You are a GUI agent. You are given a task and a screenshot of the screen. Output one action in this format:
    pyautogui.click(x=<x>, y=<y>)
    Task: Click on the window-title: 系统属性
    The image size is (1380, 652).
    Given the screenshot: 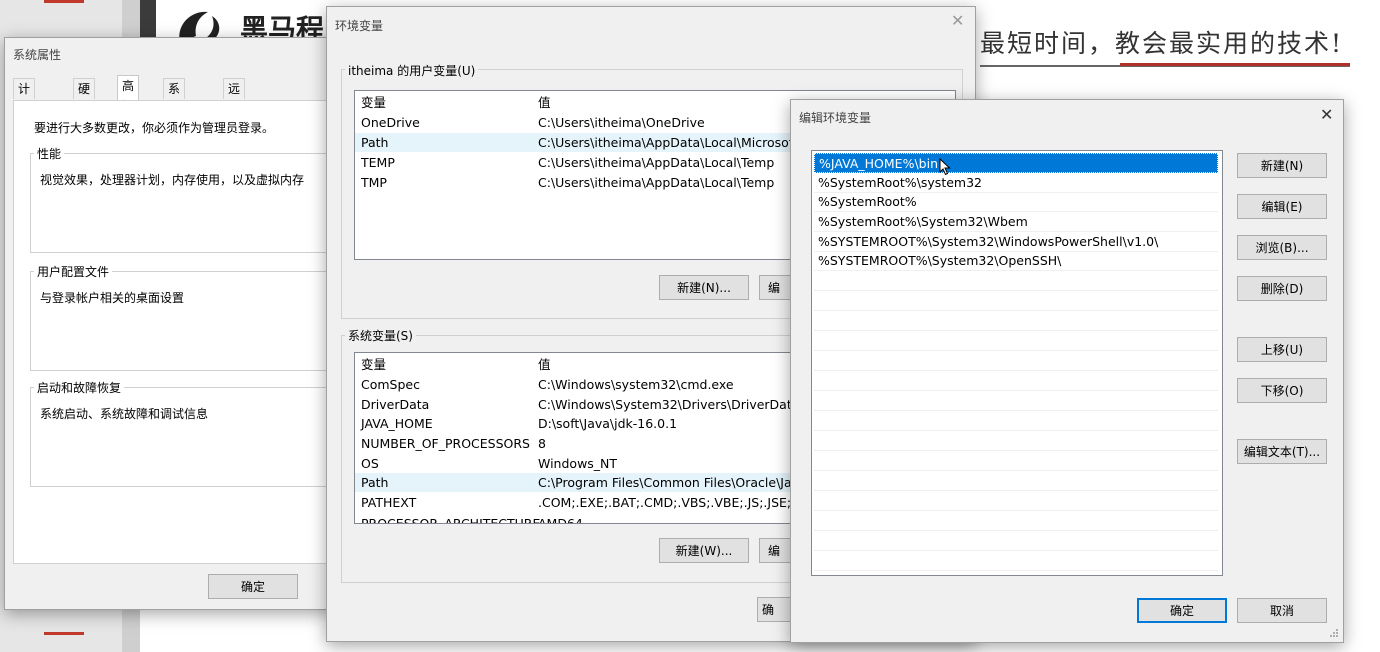 What is the action you would take?
    pyautogui.click(x=37, y=55)
    